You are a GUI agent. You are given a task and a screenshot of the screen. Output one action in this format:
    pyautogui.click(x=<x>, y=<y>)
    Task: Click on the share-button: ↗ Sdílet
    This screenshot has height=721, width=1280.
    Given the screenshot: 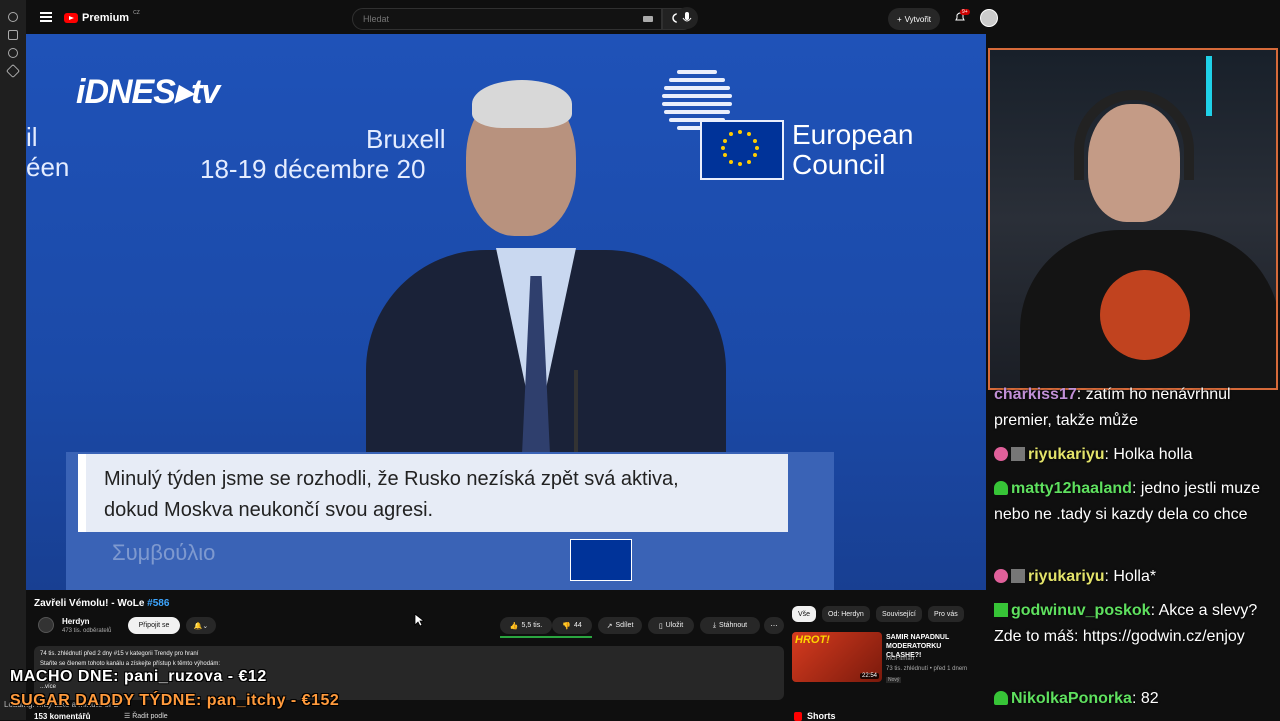 What is the action you would take?
    pyautogui.click(x=620, y=625)
    